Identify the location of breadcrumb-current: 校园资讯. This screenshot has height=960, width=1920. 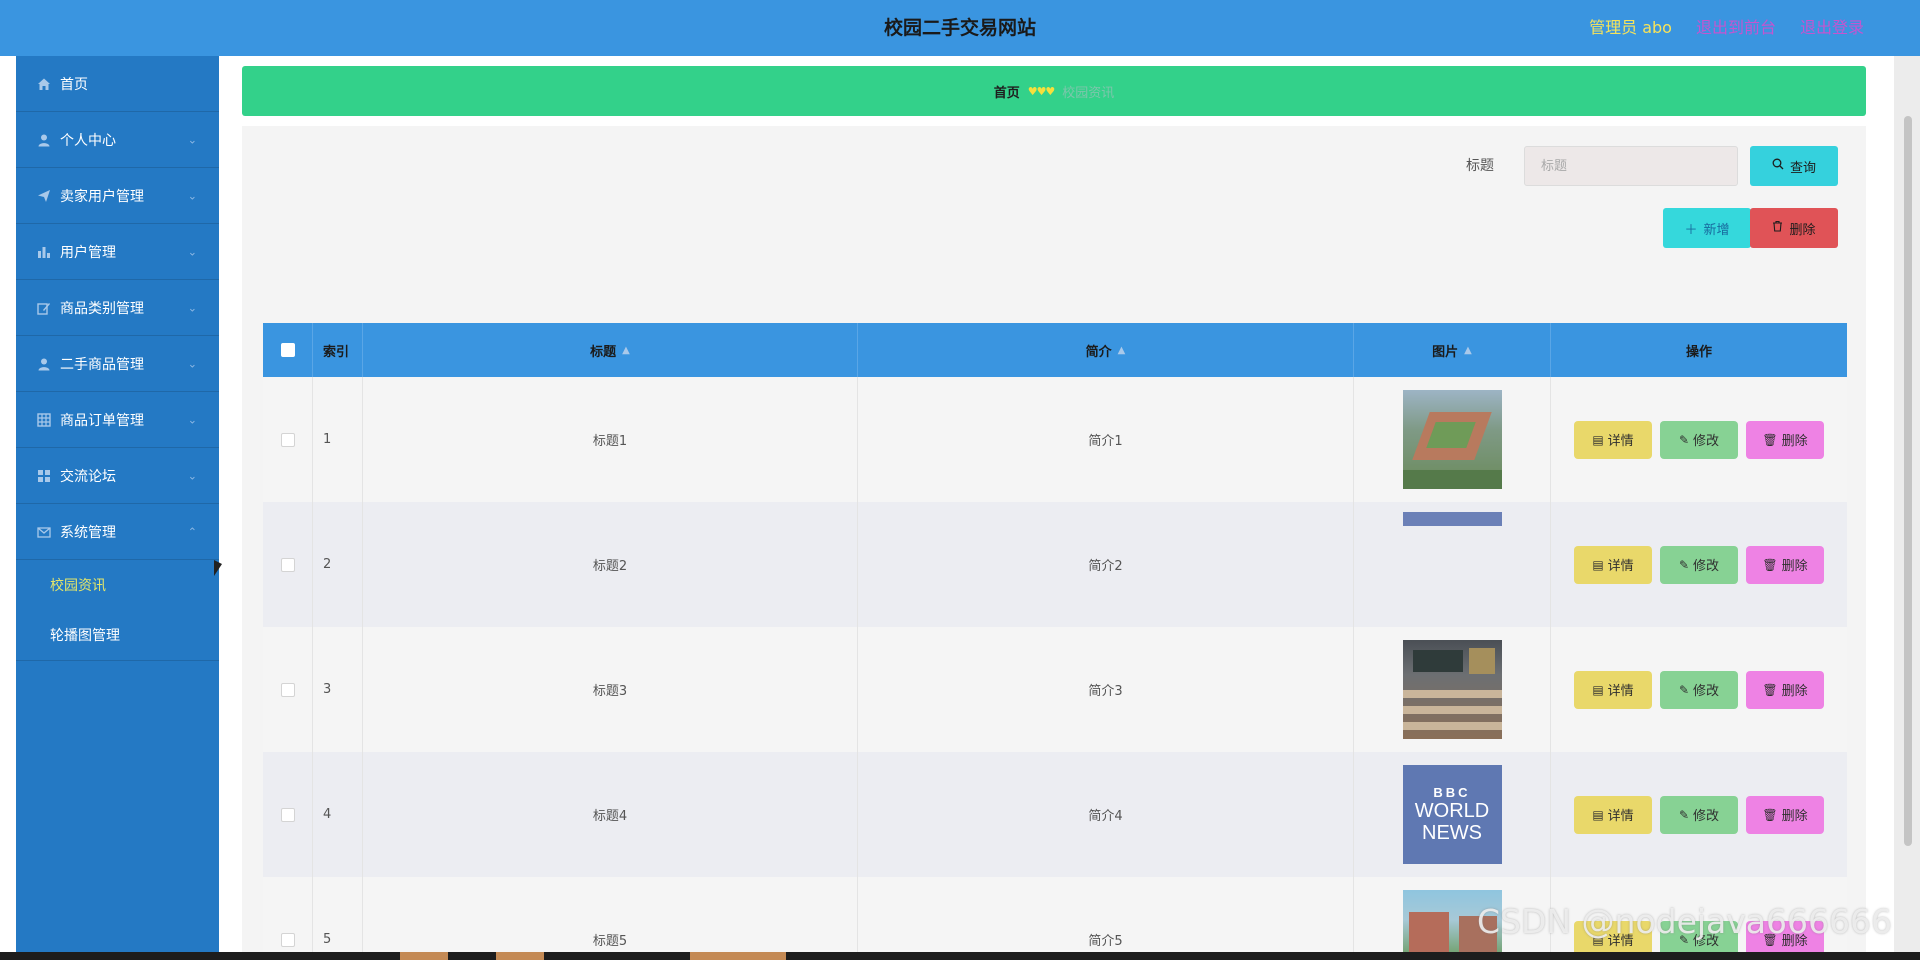
(1088, 93).